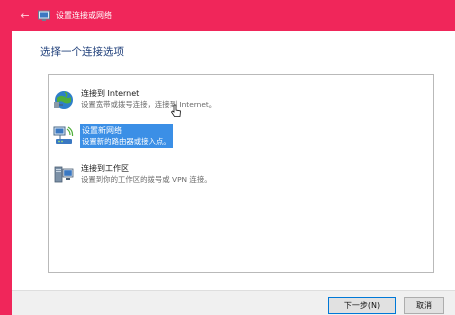 Image resolution: width=455 pixels, height=315 pixels. Describe the element at coordinates (113, 136) in the screenshot. I see `option-setup-new-network: 设置新网络 设置新的路由器或接入点。` at that location.